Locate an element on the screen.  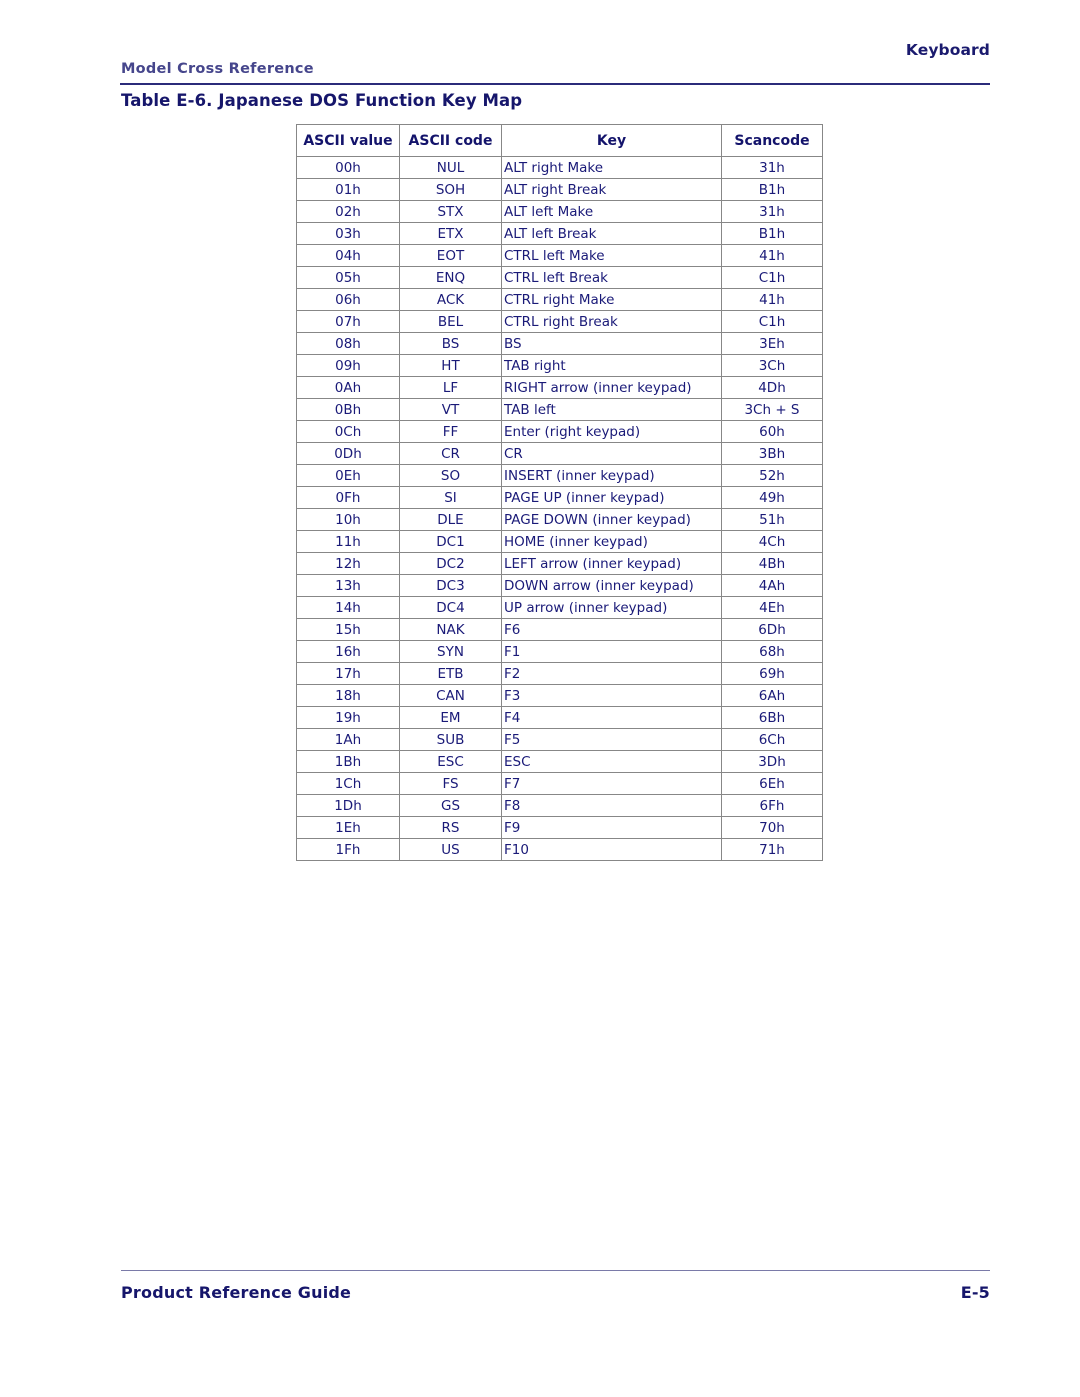
cell-scancode: 52h is located at coordinates (772, 475).